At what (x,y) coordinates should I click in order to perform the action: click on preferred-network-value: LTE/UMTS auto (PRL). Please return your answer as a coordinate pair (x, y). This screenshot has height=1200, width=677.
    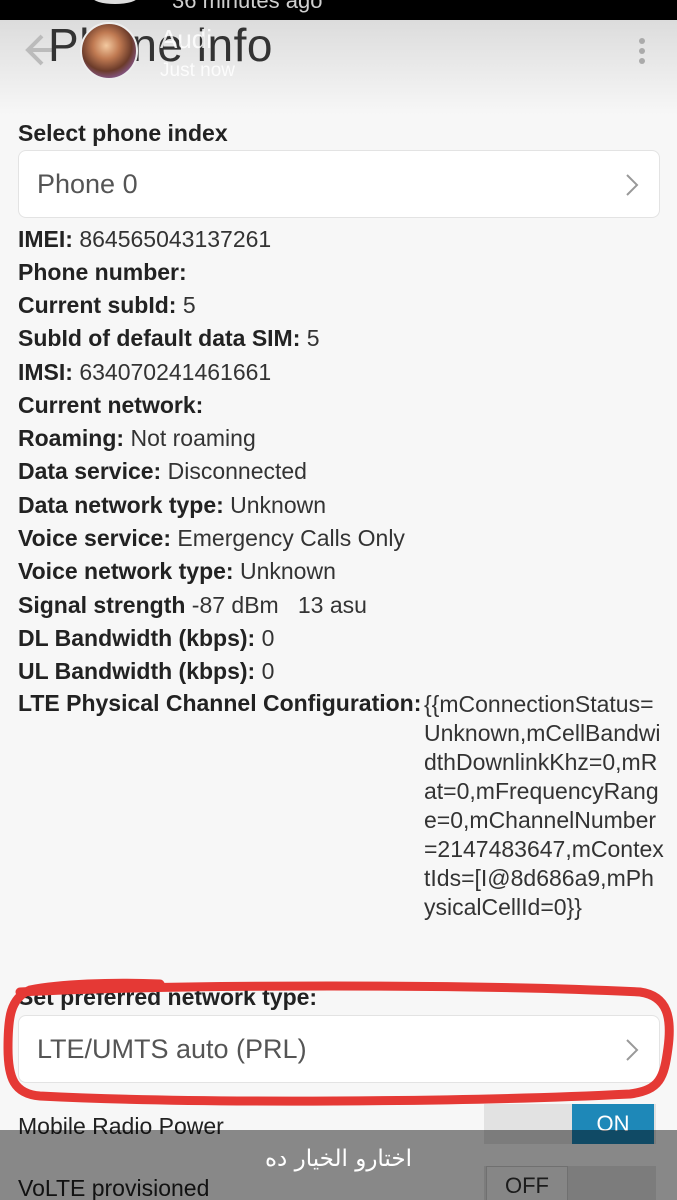
    Looking at the image, I should click on (172, 1049).